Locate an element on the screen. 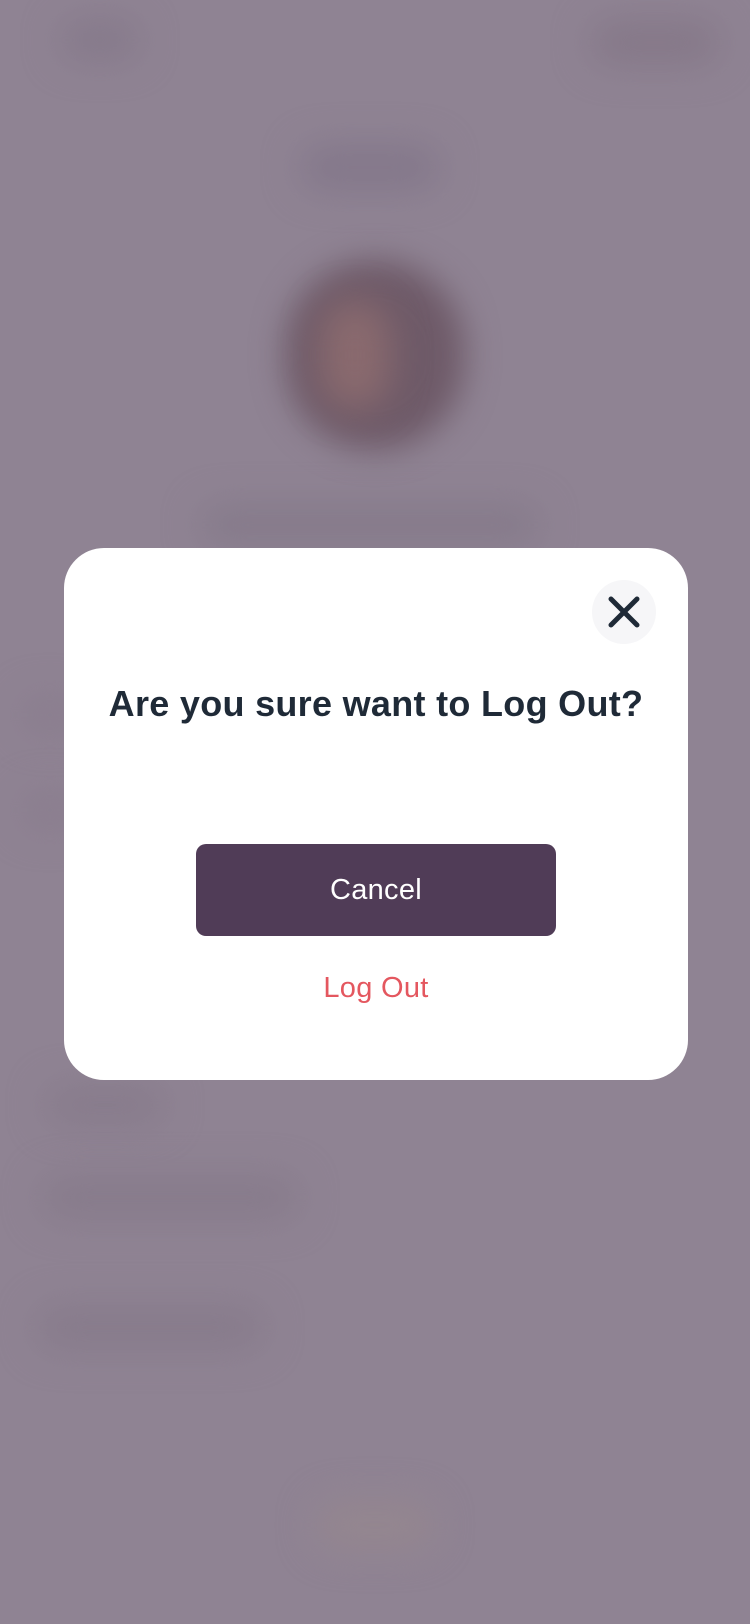  blurred-back-button is located at coordinates (100, 40).